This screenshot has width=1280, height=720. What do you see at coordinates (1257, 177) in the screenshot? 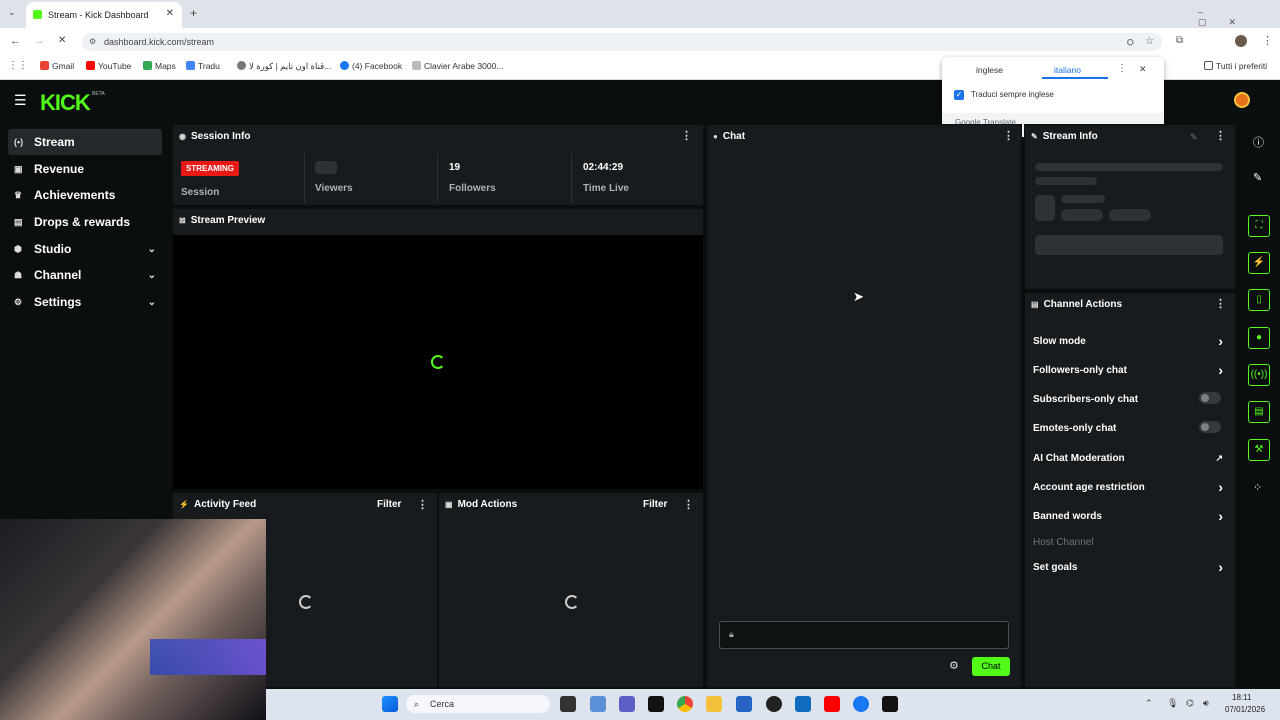
I see `edit-icon: ✎` at bounding box center [1257, 177].